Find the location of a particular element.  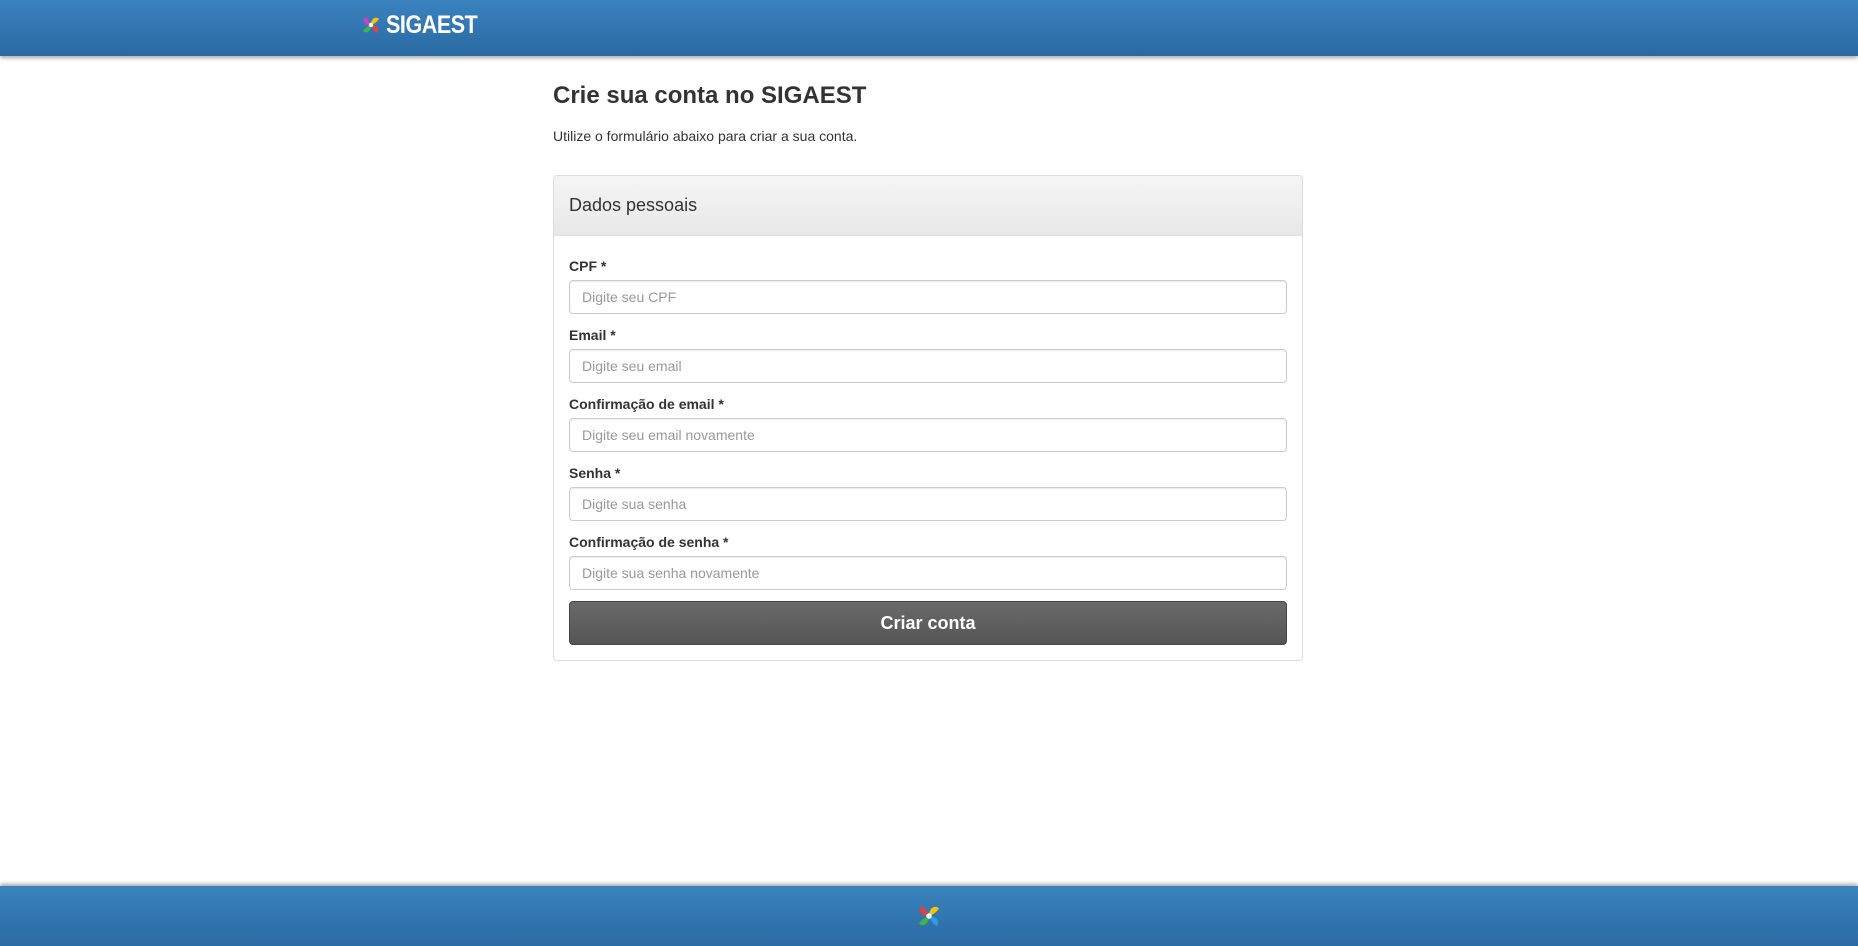

panel-heading: Dados pessoais is located at coordinates (928, 206).